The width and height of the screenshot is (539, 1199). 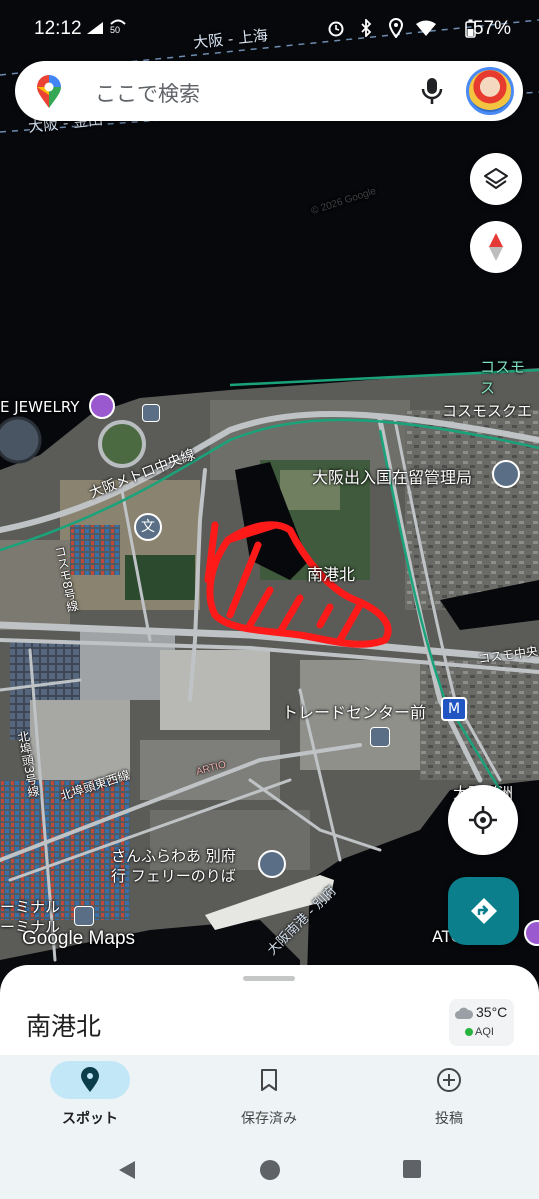 I want to click on cloud-icon, so click(x=464, y=1013).